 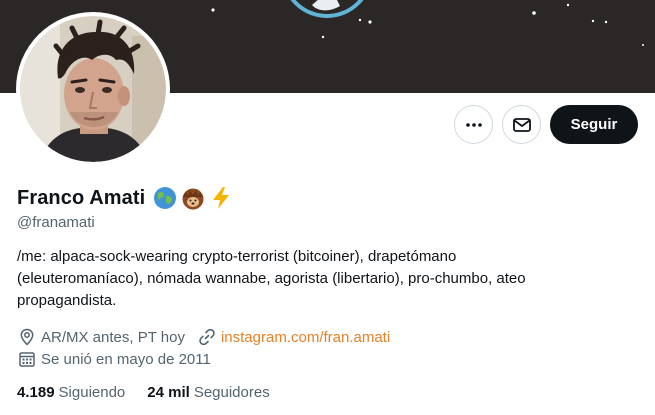 What do you see at coordinates (81, 197) in the screenshot?
I see `display-name: Franco Amati` at bounding box center [81, 197].